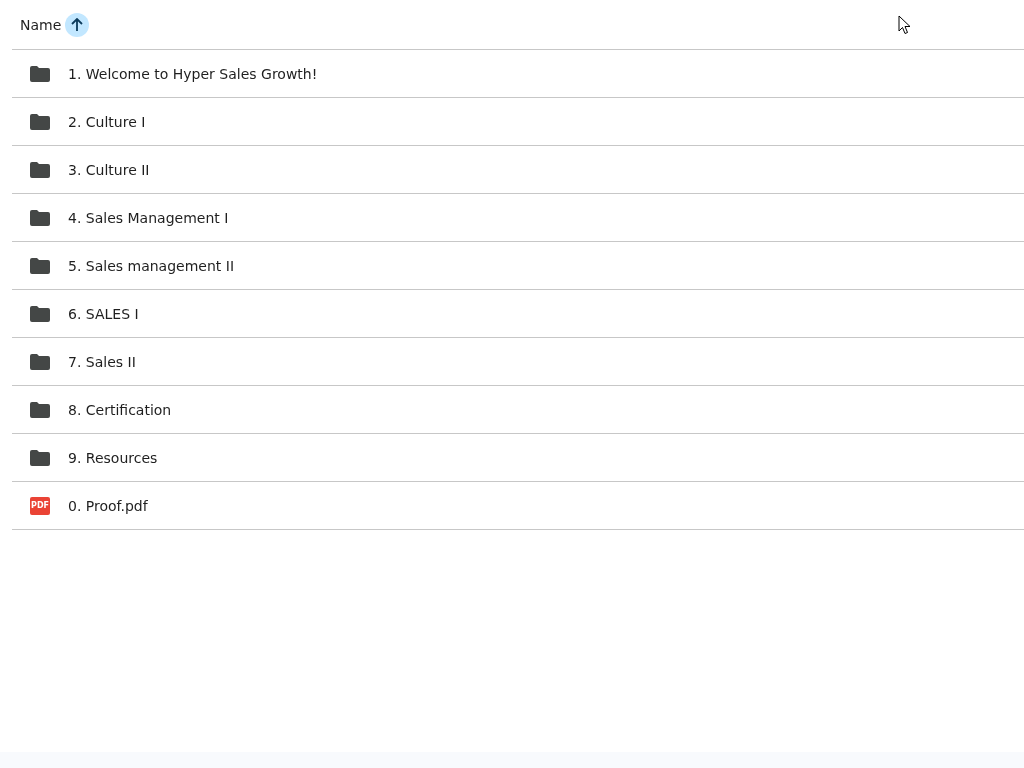  I want to click on arrow-up-icon, so click(77, 24).